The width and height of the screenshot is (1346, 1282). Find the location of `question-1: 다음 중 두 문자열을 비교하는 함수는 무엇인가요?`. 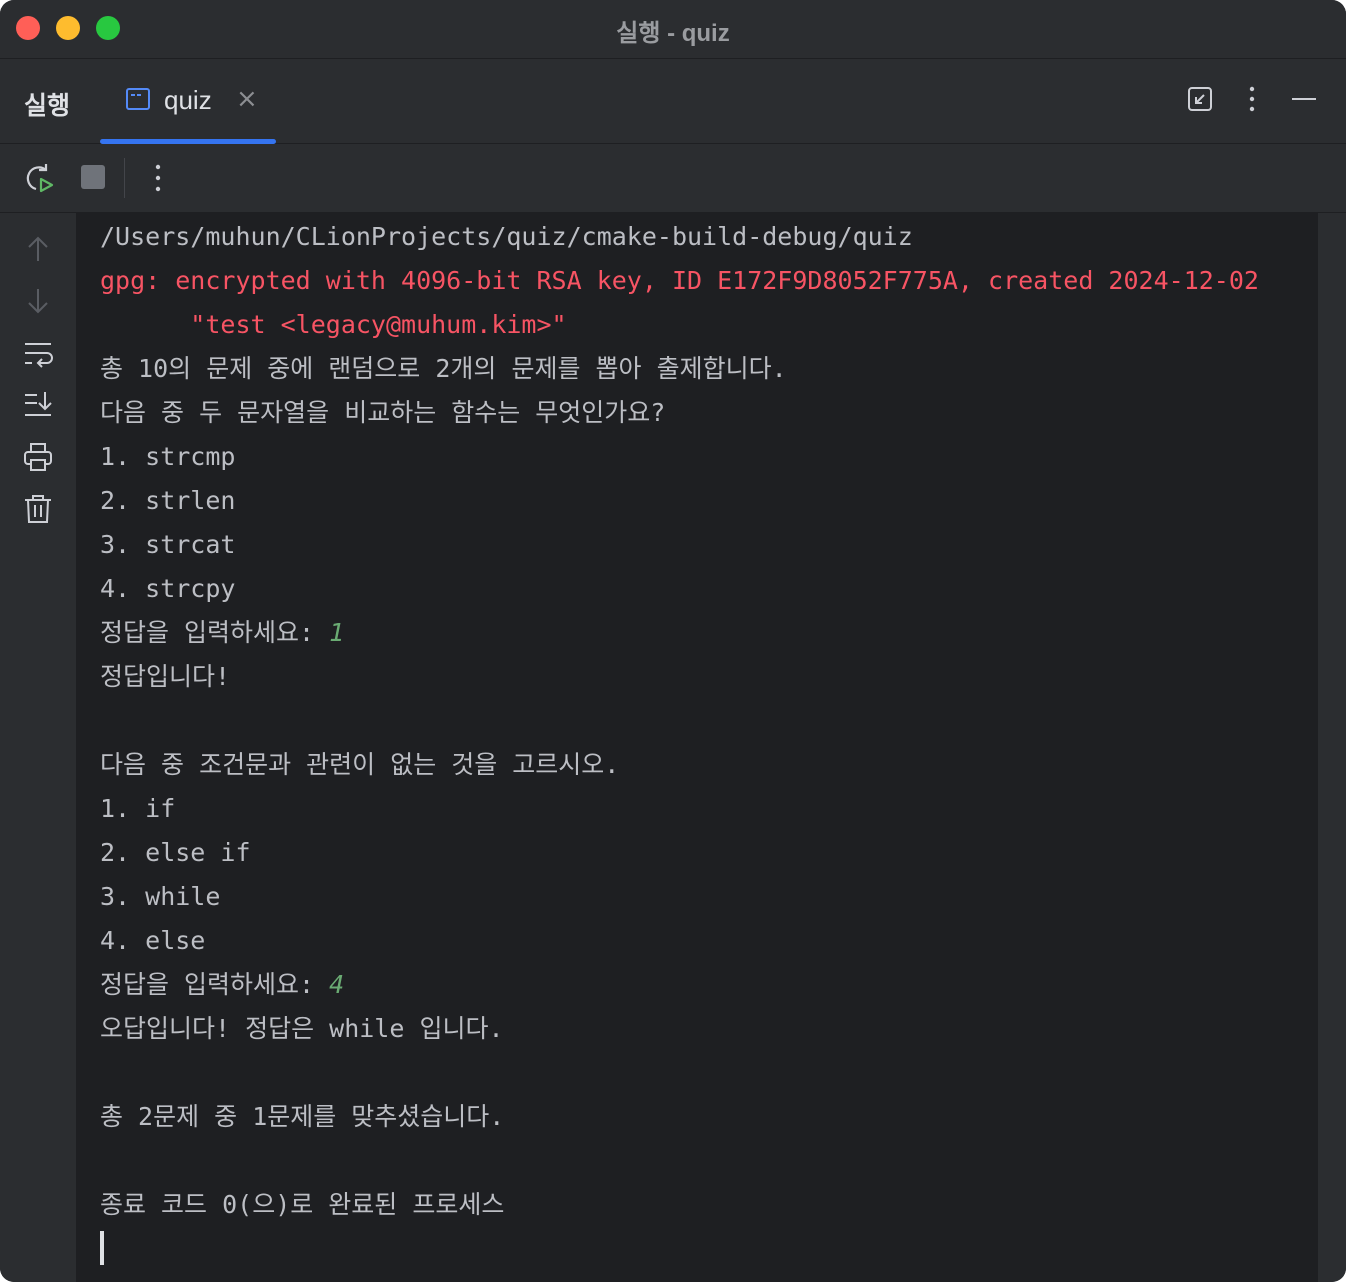

question-1: 다음 중 두 문자열을 비교하는 함수는 무엇인가요? is located at coordinates (383, 412).